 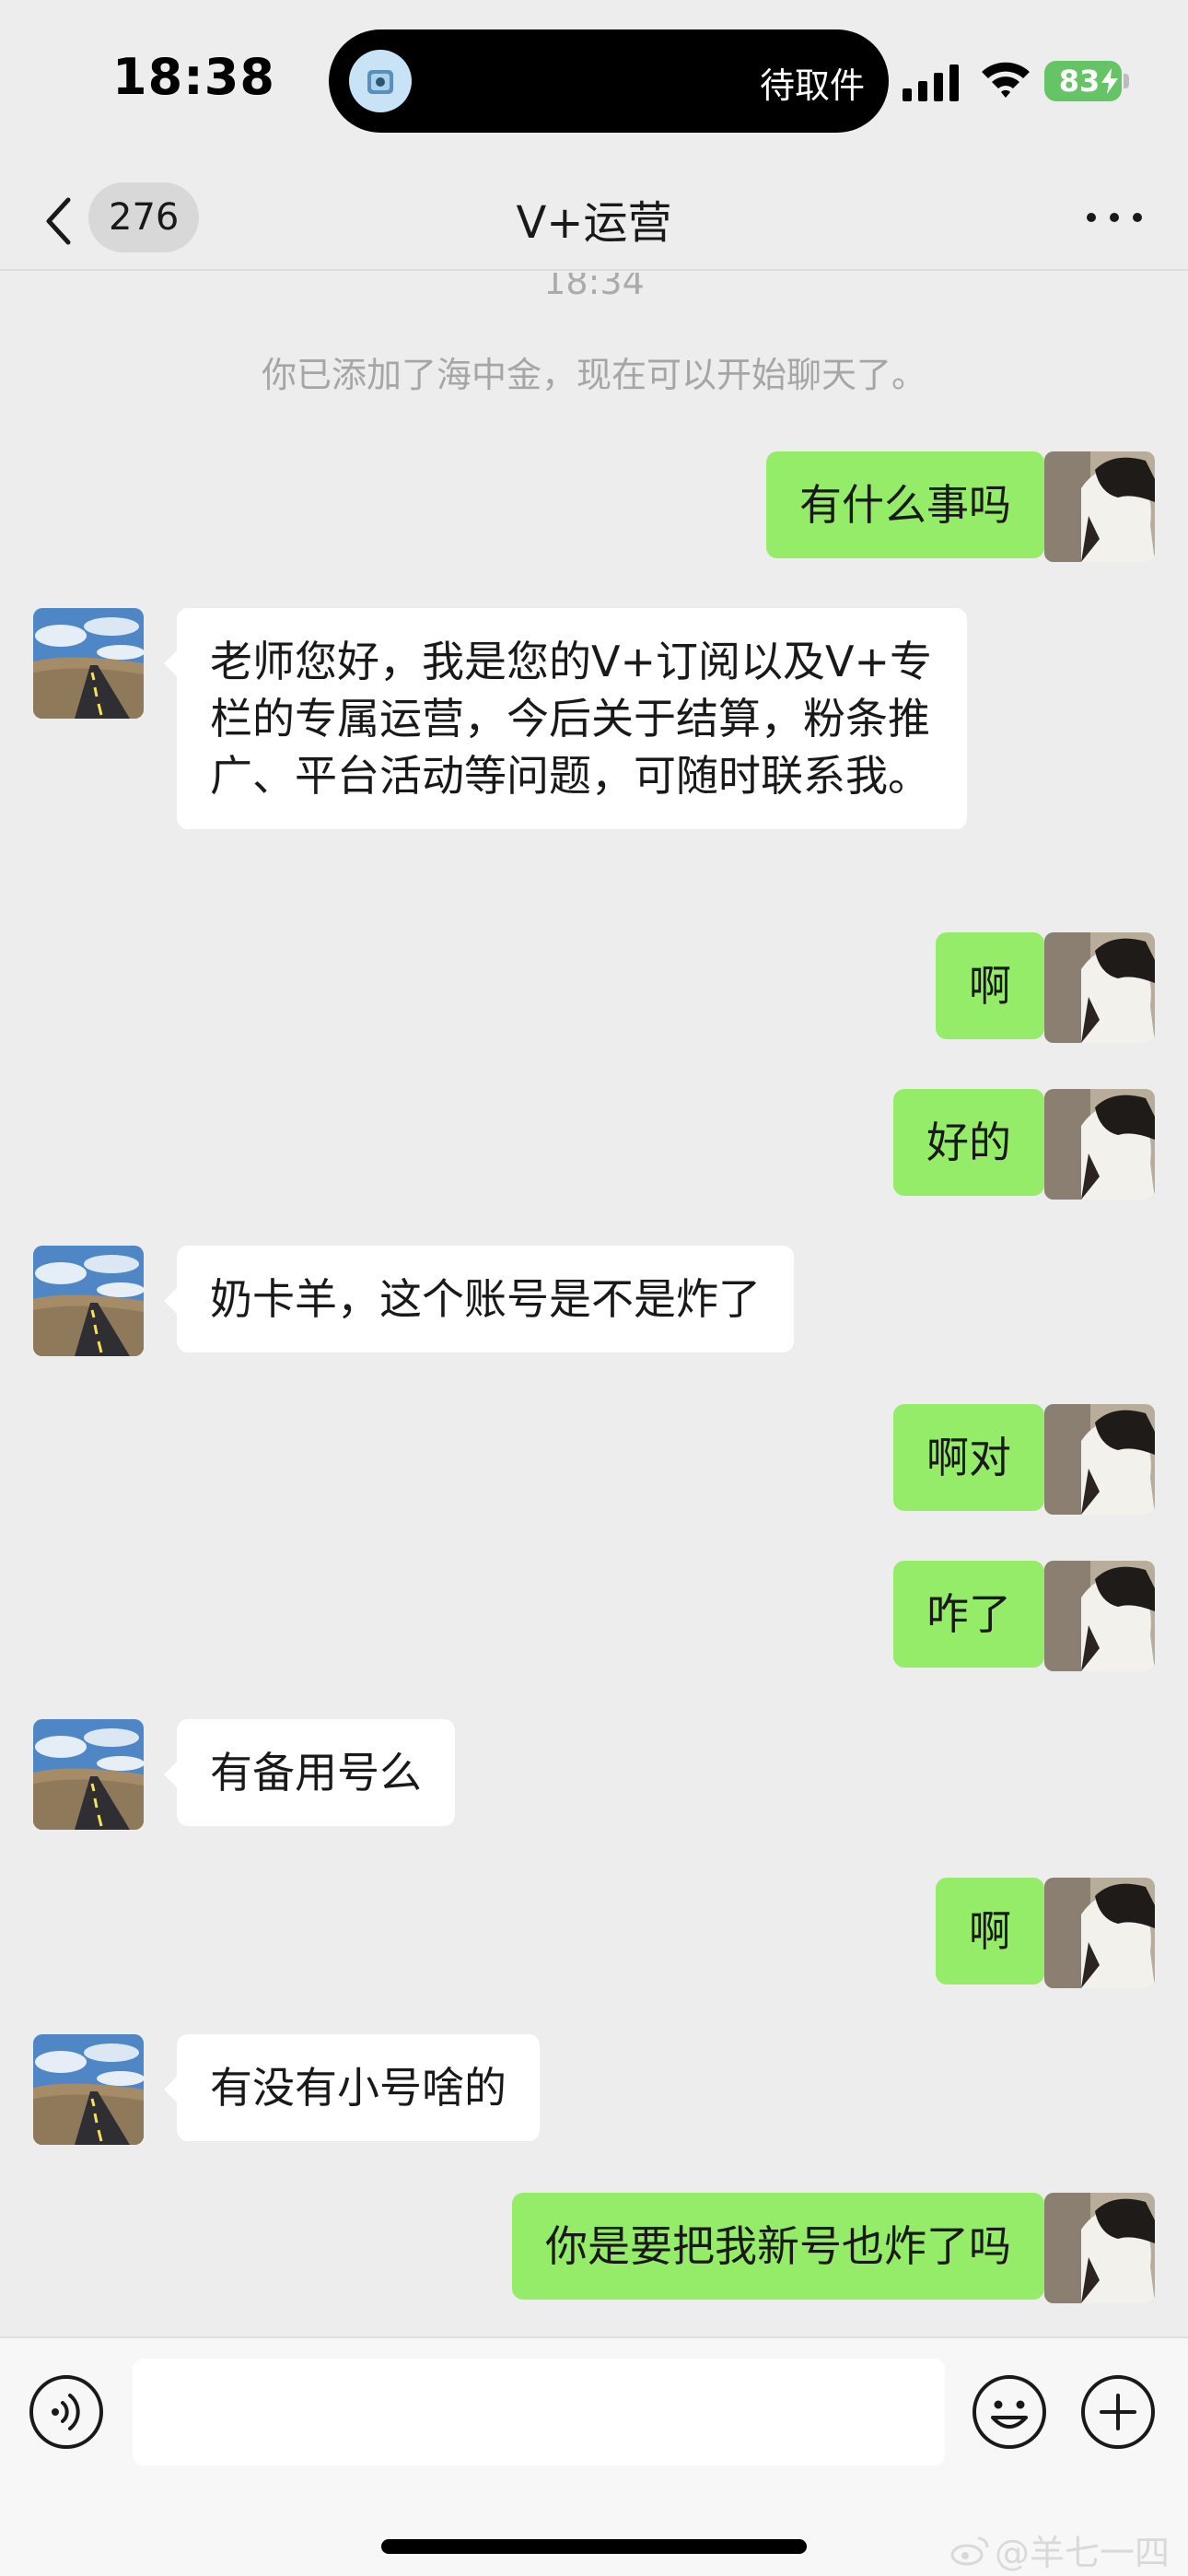 I want to click on weibo-logo-icon, so click(x=970, y=2550).